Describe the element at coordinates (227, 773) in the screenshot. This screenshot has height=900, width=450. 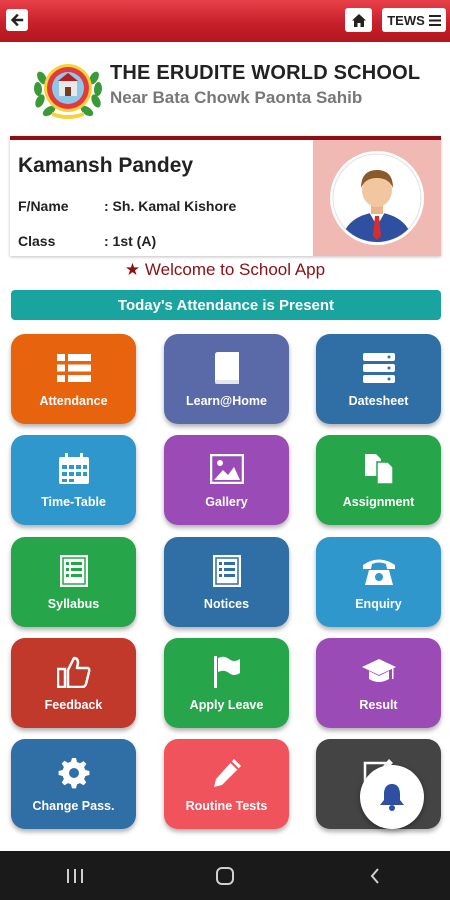
I see `pencil-icon` at that location.